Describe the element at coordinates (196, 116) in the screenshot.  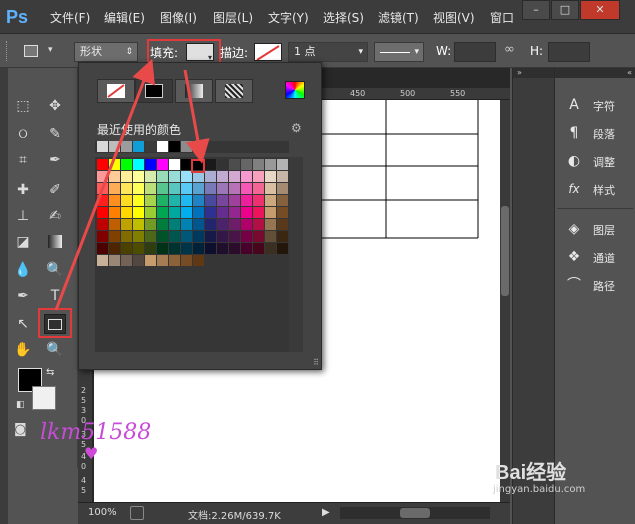
I see `arrow-fill-to-swatch` at that location.